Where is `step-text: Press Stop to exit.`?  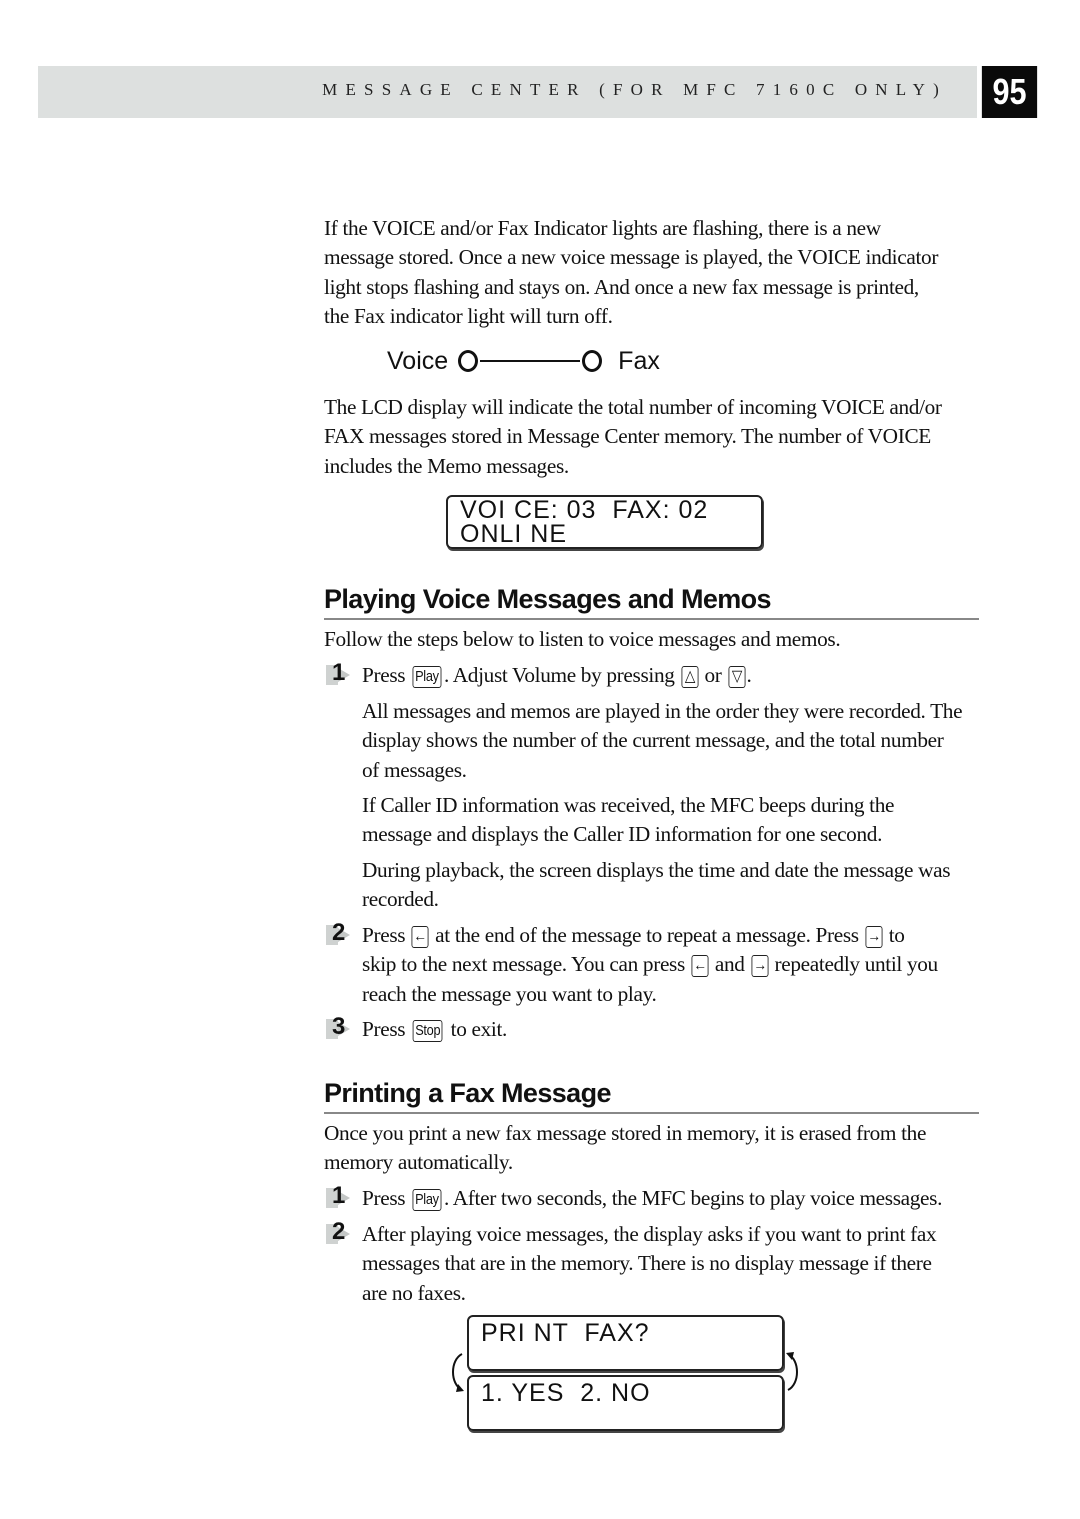 step-text: Press Stop to exit. is located at coordinates (673, 1029).